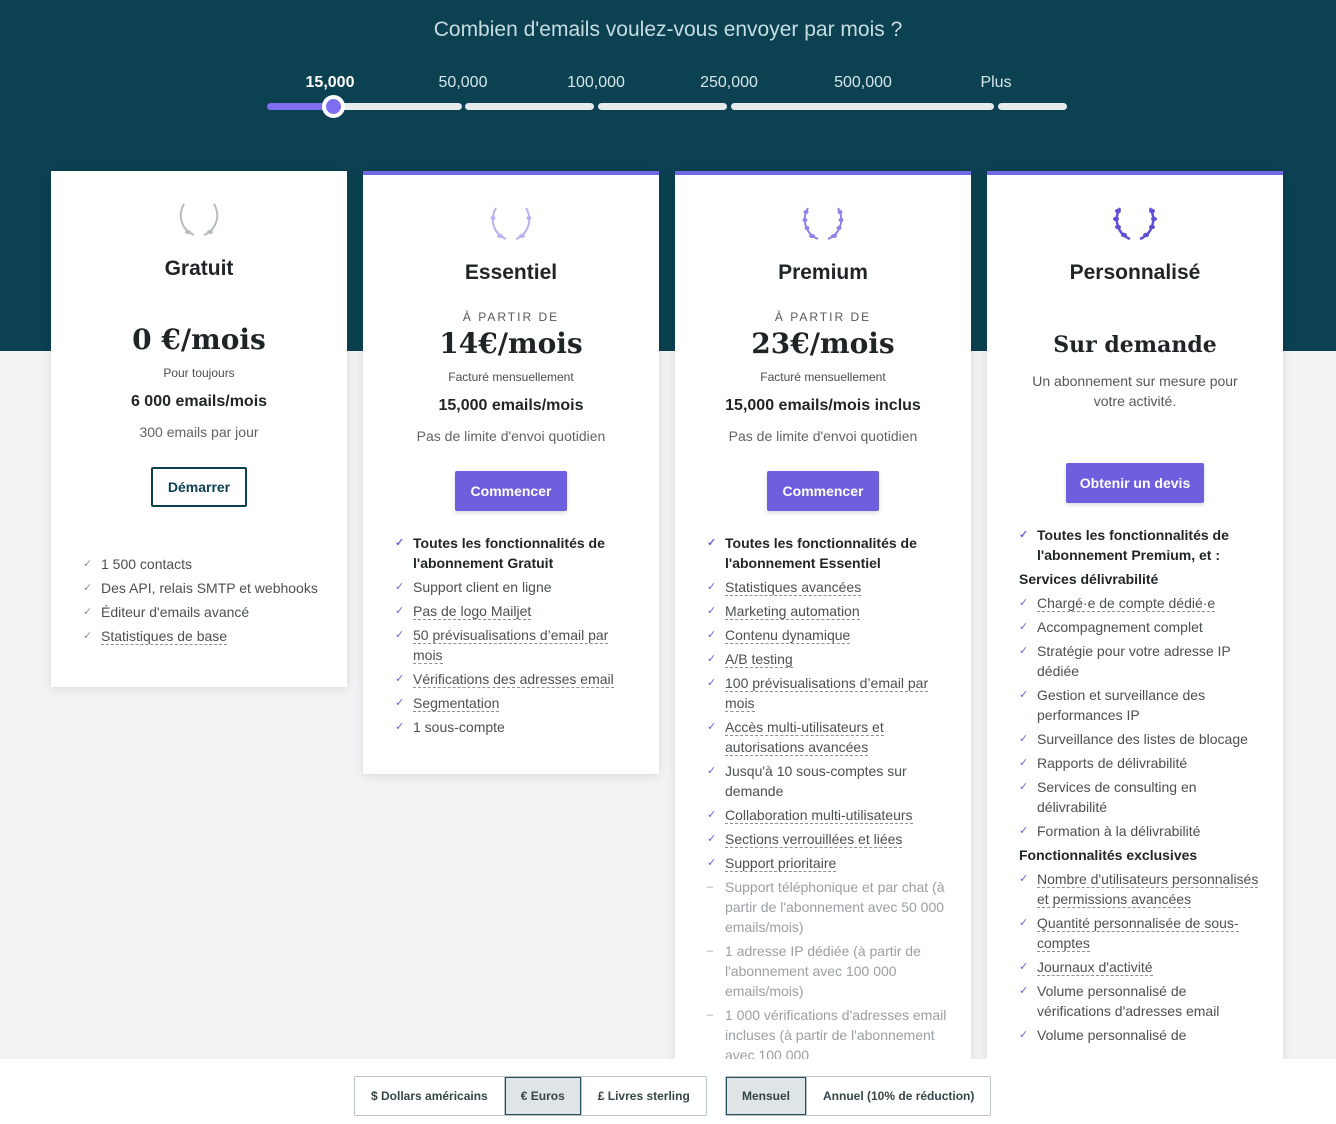 The width and height of the screenshot is (1336, 1124). Describe the element at coordinates (515, 645) in the screenshot. I see `feature-item: 50 prévisualisations d’email par mois` at that location.